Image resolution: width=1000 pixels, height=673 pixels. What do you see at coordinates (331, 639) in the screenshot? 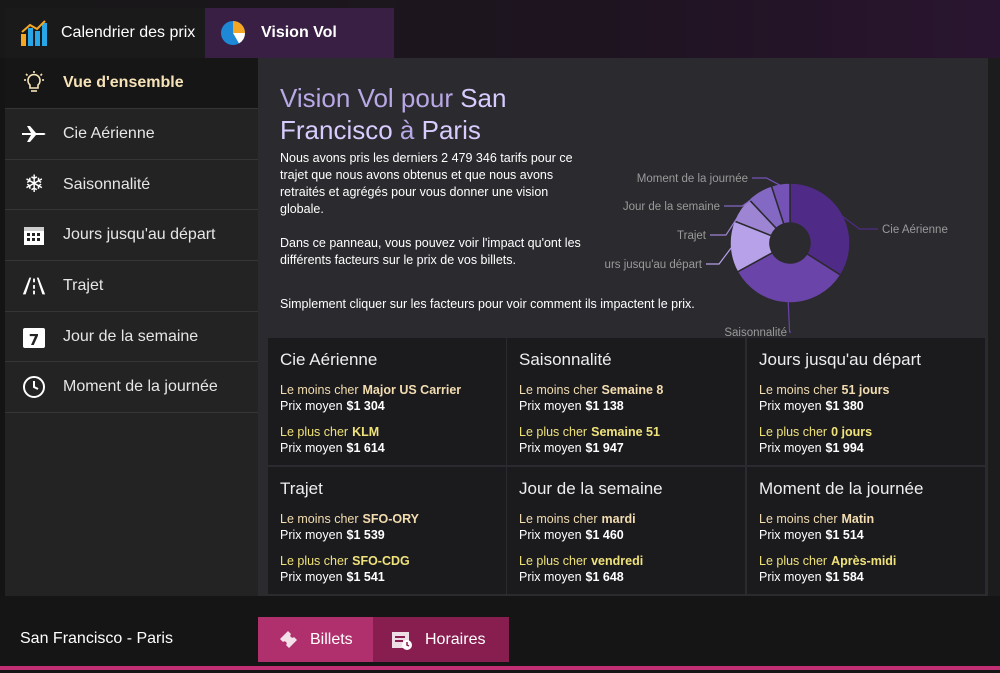
I see `tab-label: Billets` at bounding box center [331, 639].